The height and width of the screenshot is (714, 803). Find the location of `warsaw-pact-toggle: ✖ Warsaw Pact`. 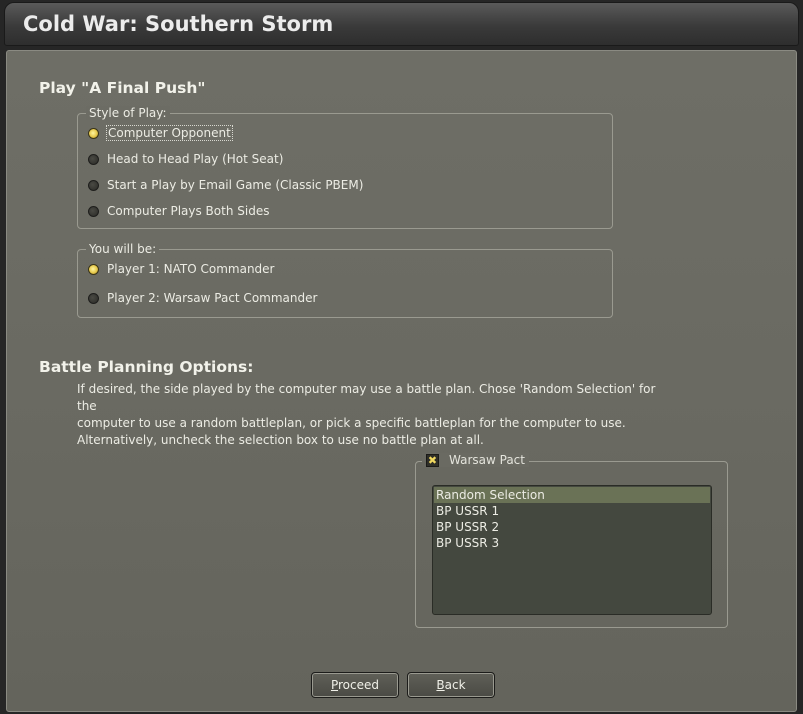

warsaw-pact-toggle: ✖ Warsaw Pact is located at coordinates (475, 460).